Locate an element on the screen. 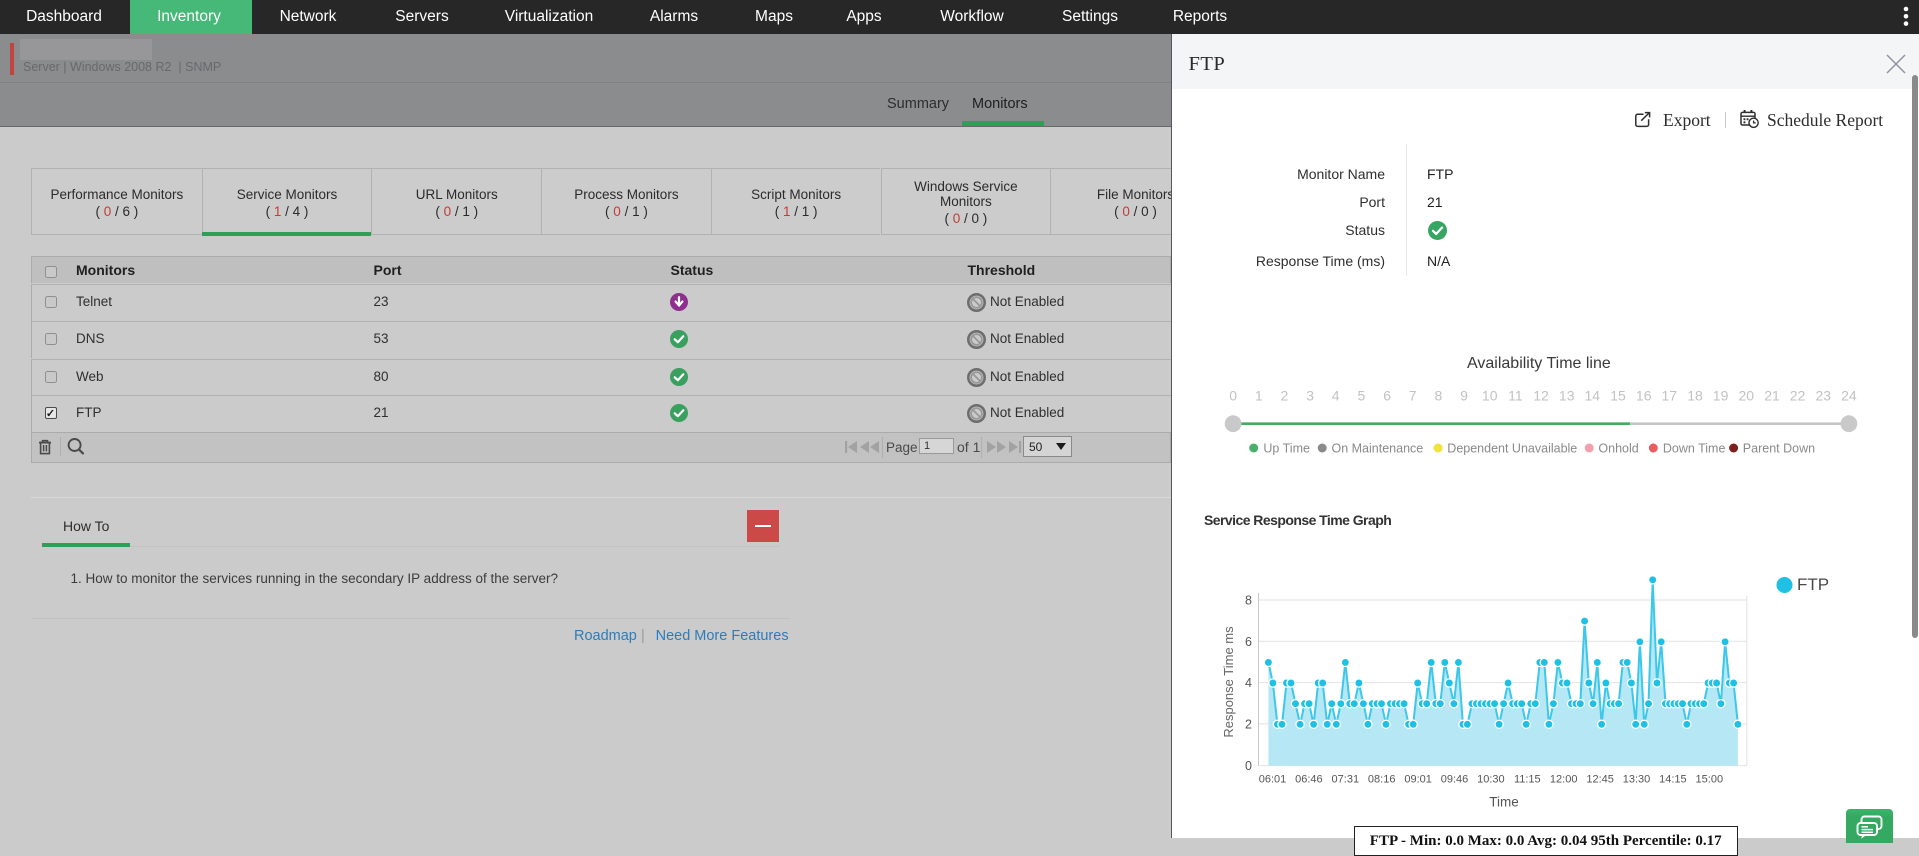 The width and height of the screenshot is (1919, 856). svg-text: Time is located at coordinates (1504, 802).